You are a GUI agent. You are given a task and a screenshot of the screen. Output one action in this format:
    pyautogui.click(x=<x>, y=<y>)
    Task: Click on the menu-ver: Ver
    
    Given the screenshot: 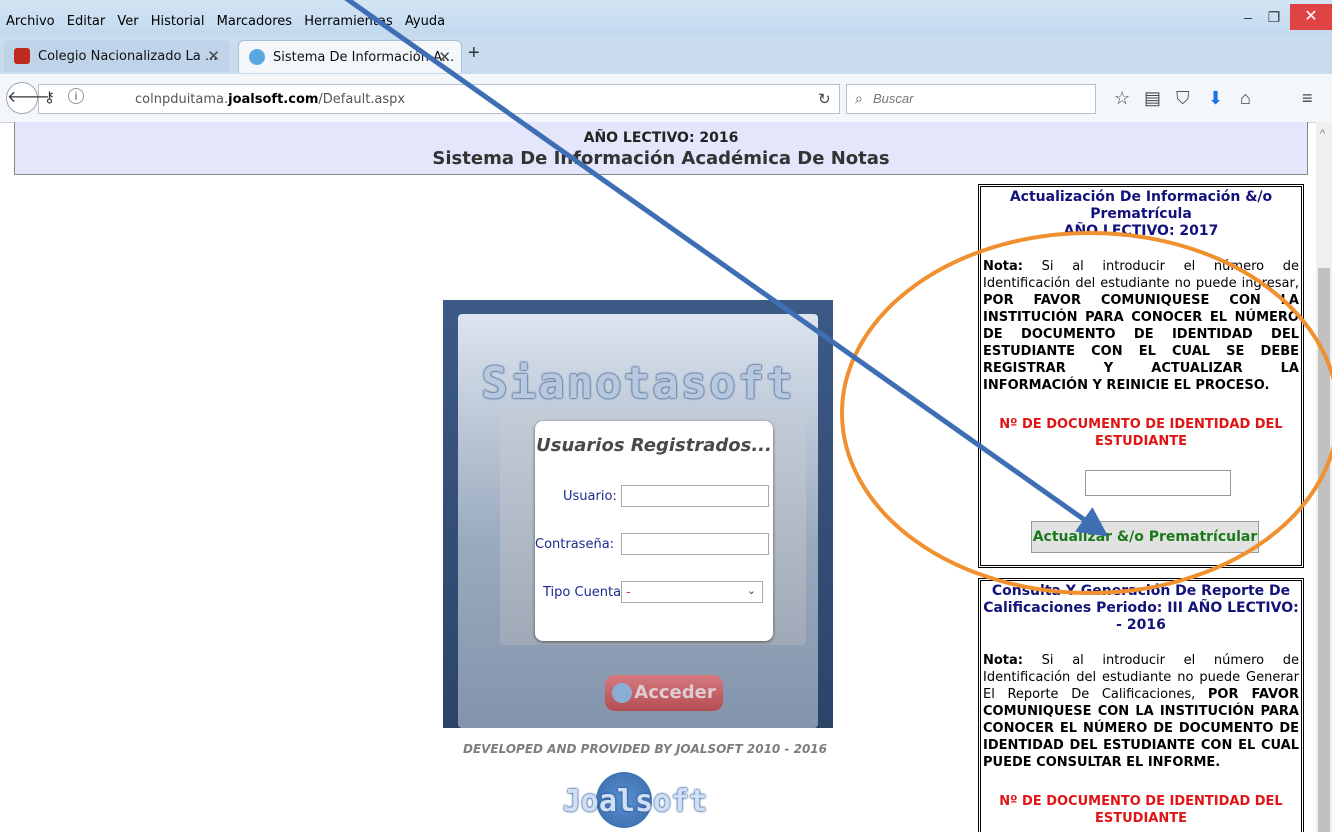 What is the action you would take?
    pyautogui.click(x=127, y=21)
    